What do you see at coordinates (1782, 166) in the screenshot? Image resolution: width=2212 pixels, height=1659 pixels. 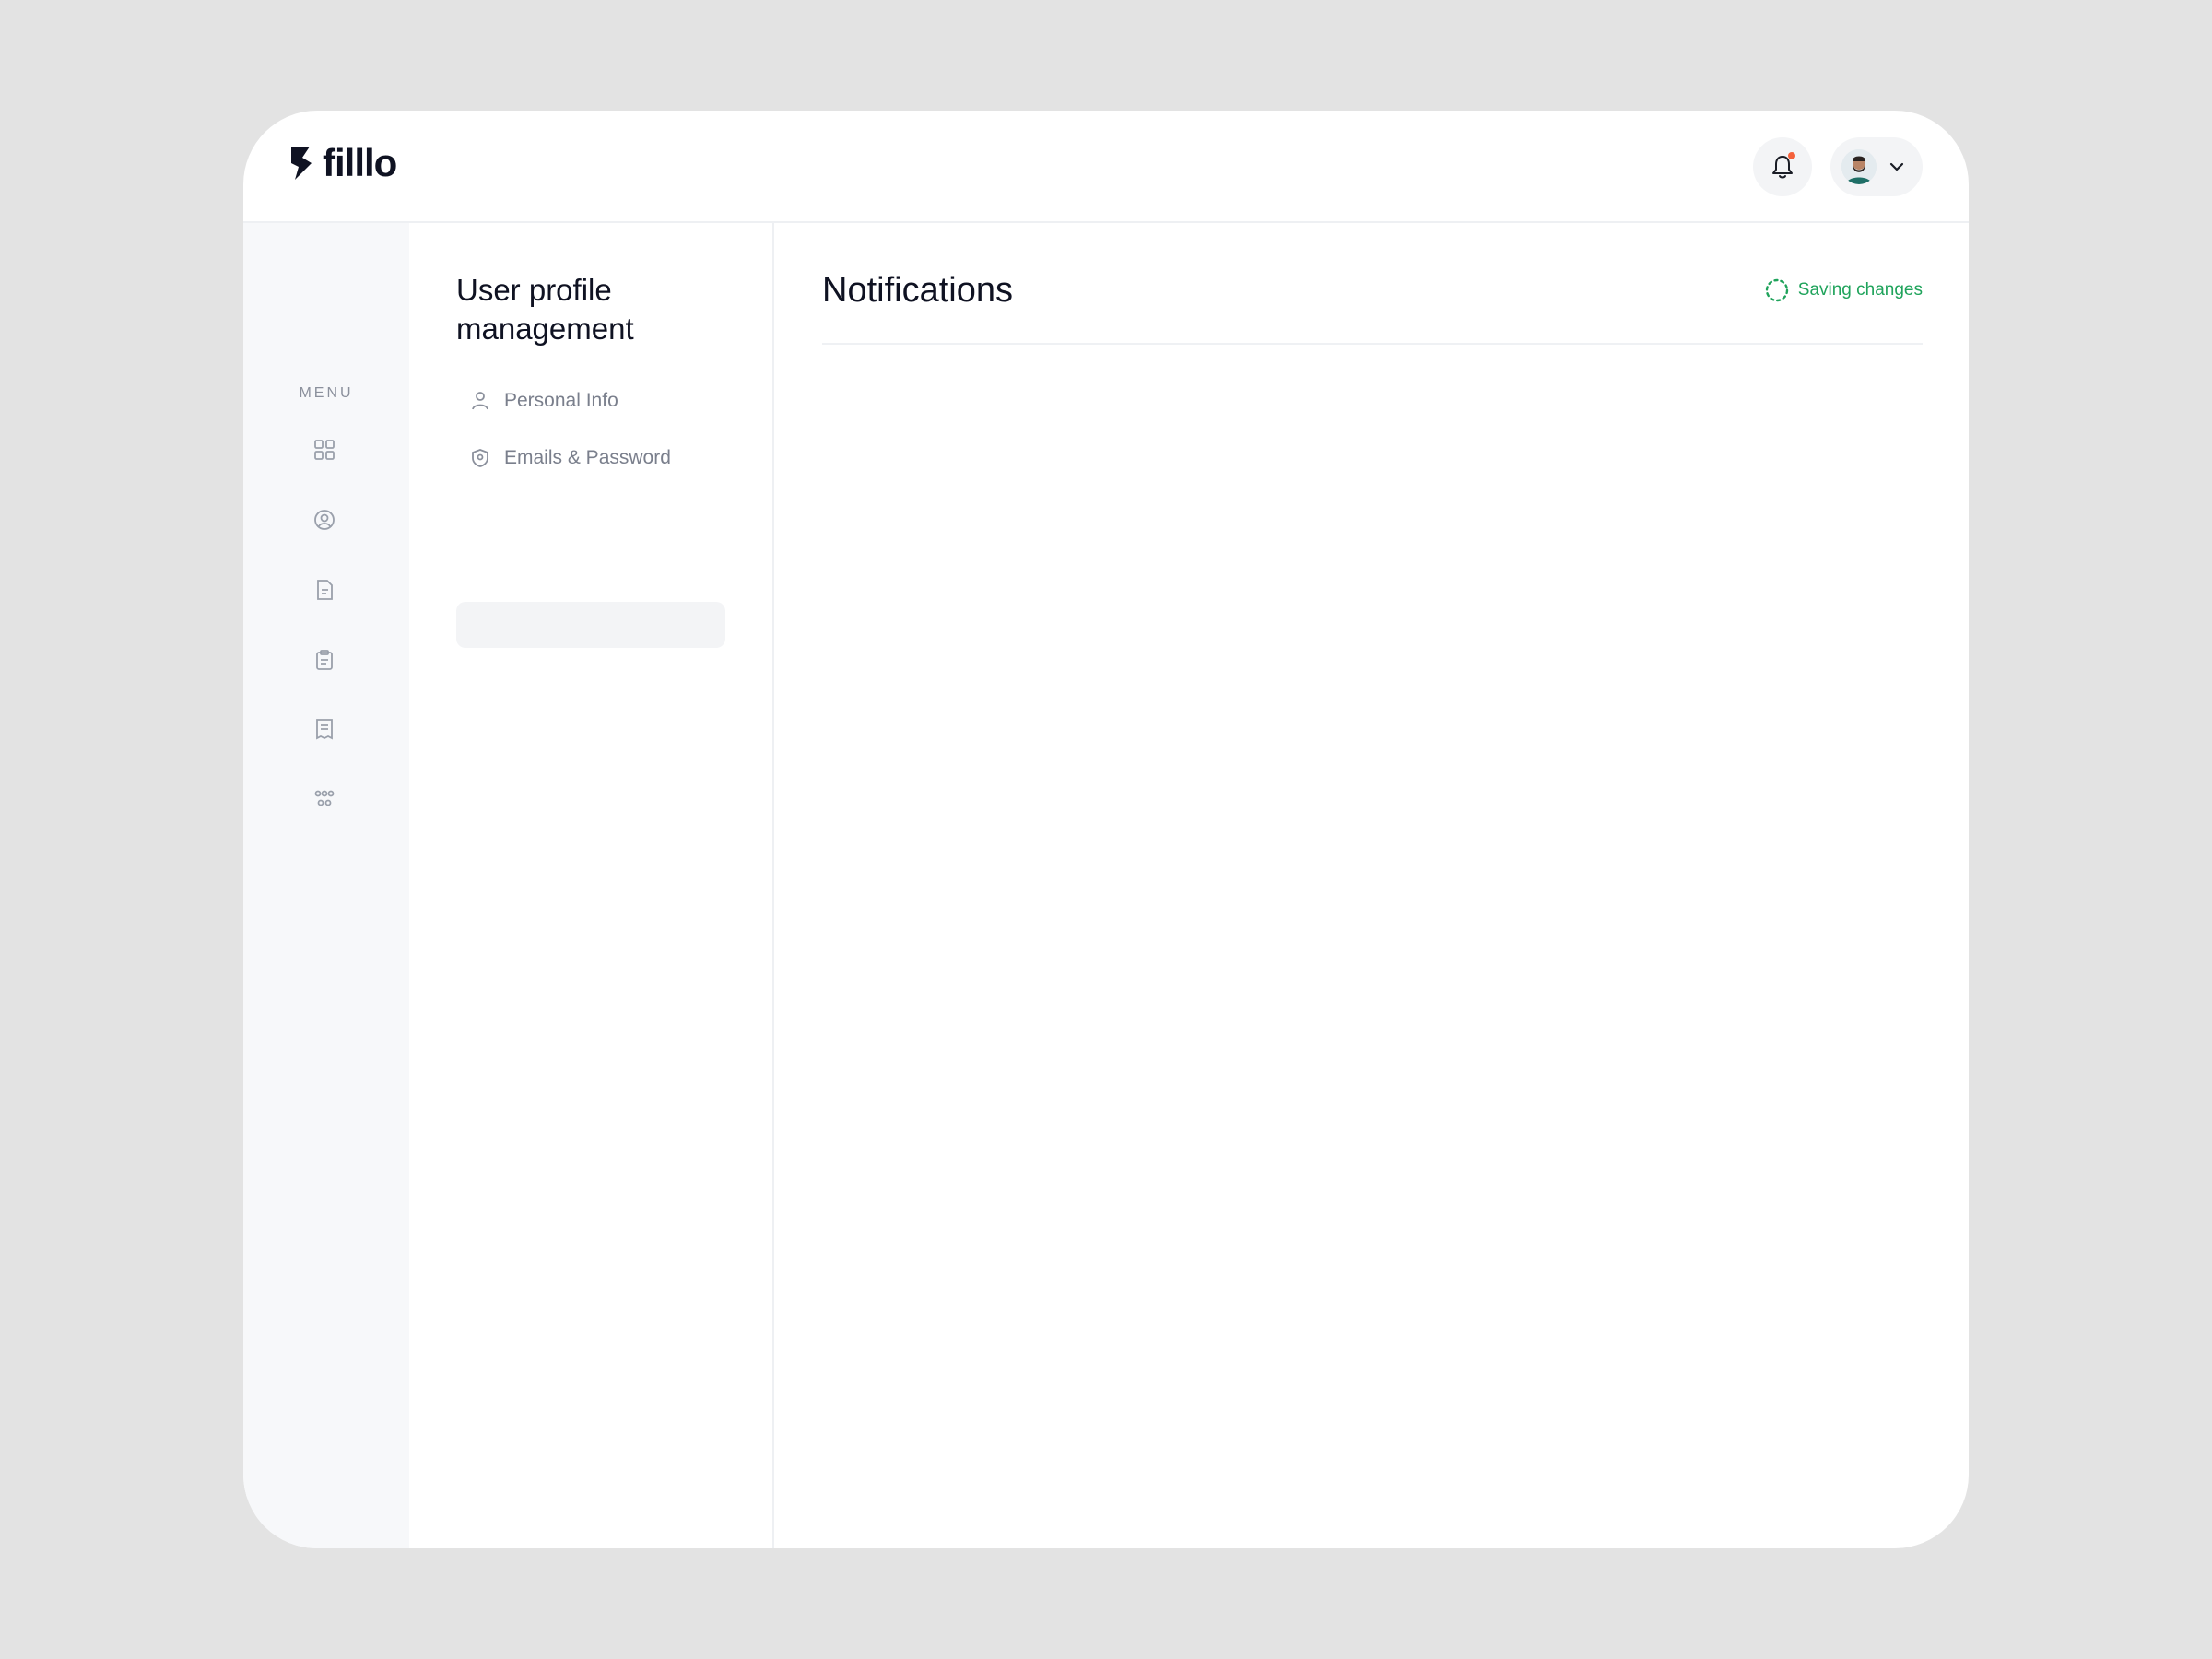 I see `notifications-button` at bounding box center [1782, 166].